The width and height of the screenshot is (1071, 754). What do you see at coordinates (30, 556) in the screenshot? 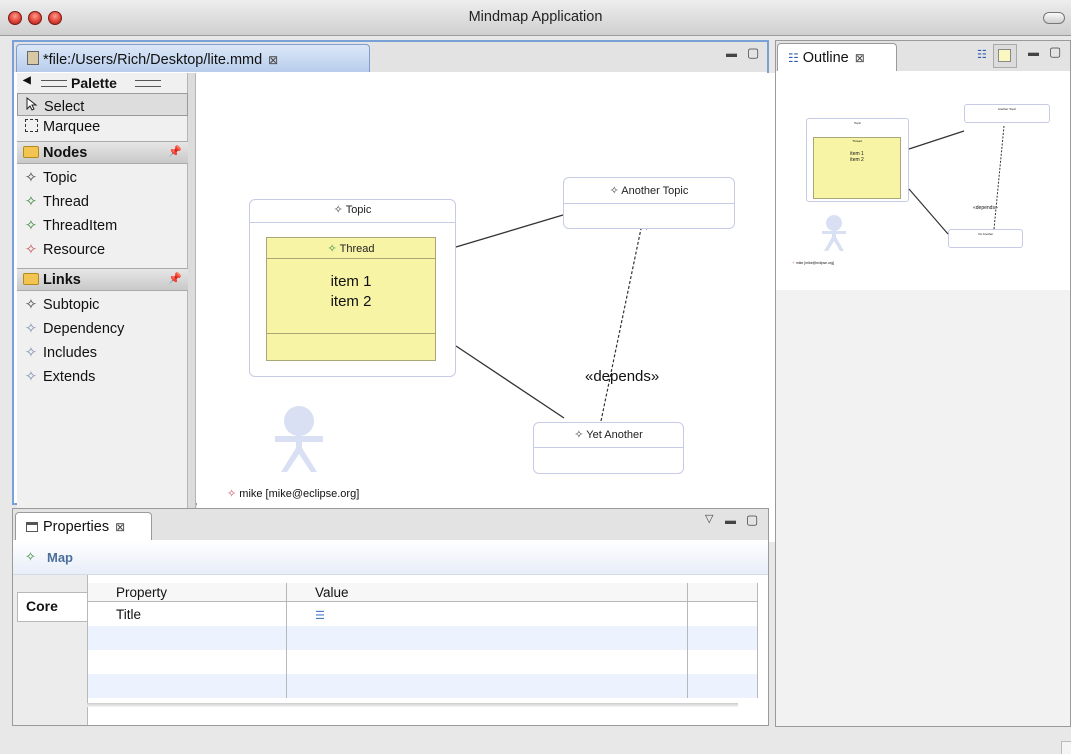
I see `map-icon: ✧` at bounding box center [30, 556].